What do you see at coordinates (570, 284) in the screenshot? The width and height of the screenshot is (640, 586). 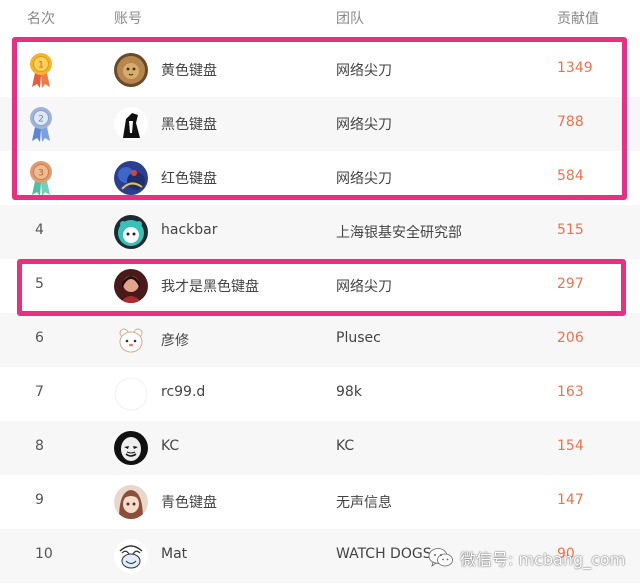 I see `score-value: 297` at bounding box center [570, 284].